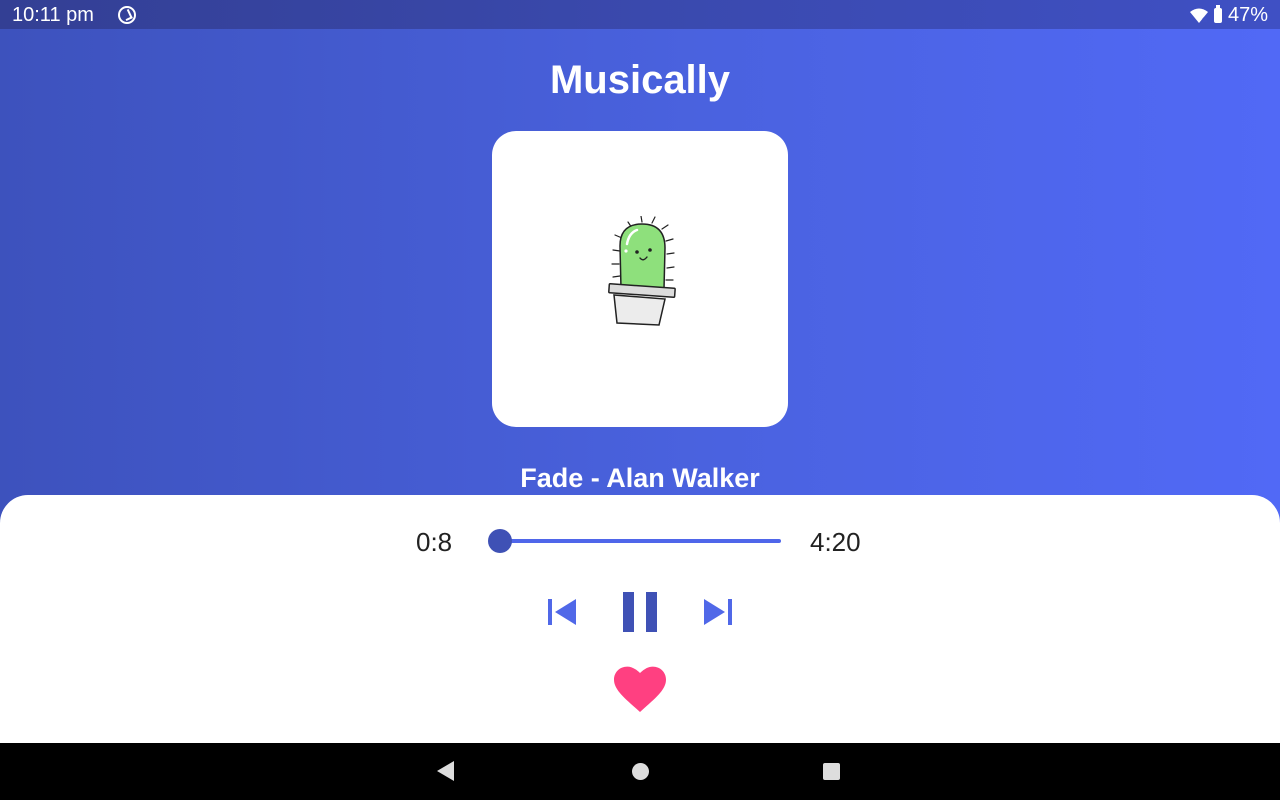 The height and width of the screenshot is (800, 1280). I want to click on pause-button, so click(640, 612).